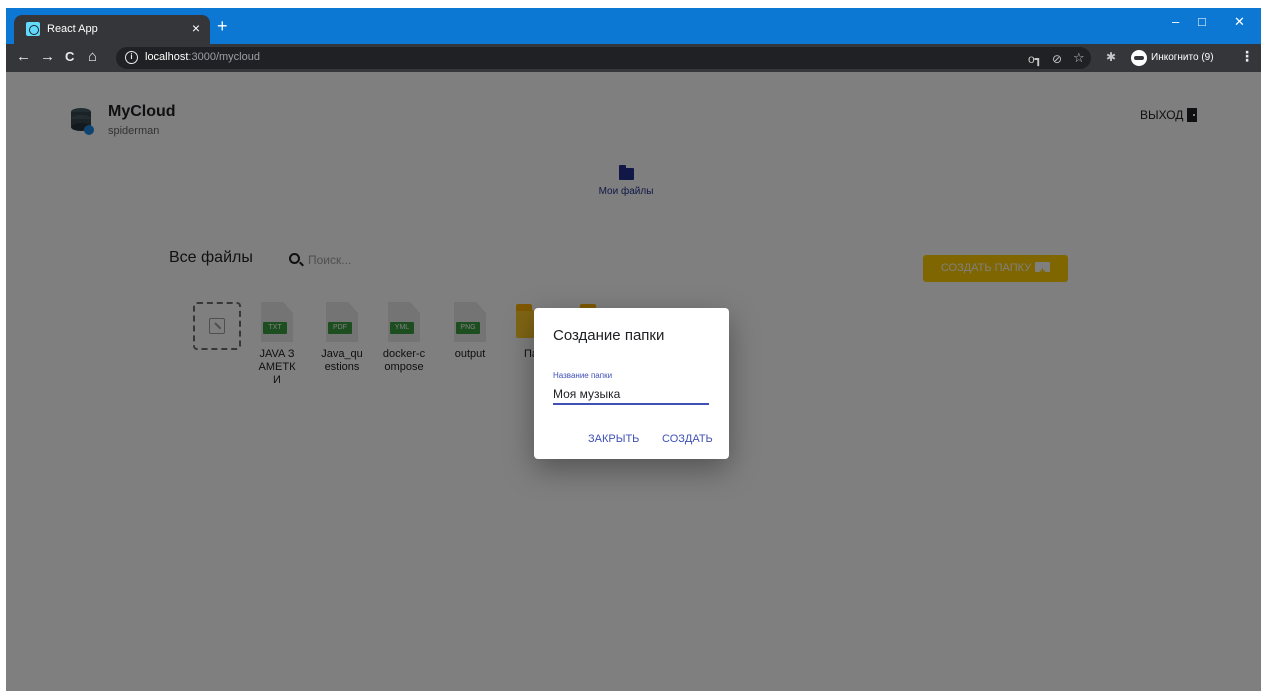 The width and height of the screenshot is (1261, 691). What do you see at coordinates (196, 28) in the screenshot?
I see `tab-close-icon: ×` at bounding box center [196, 28].